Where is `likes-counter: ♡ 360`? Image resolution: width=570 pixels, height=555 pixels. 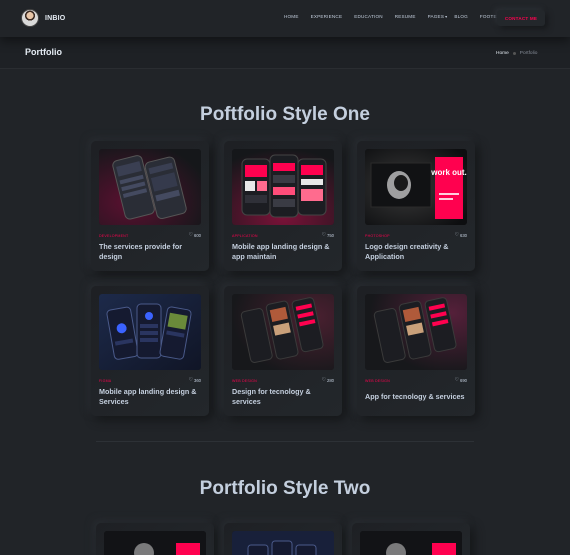
likes-counter: ♡ 360 is located at coordinates (194, 380).